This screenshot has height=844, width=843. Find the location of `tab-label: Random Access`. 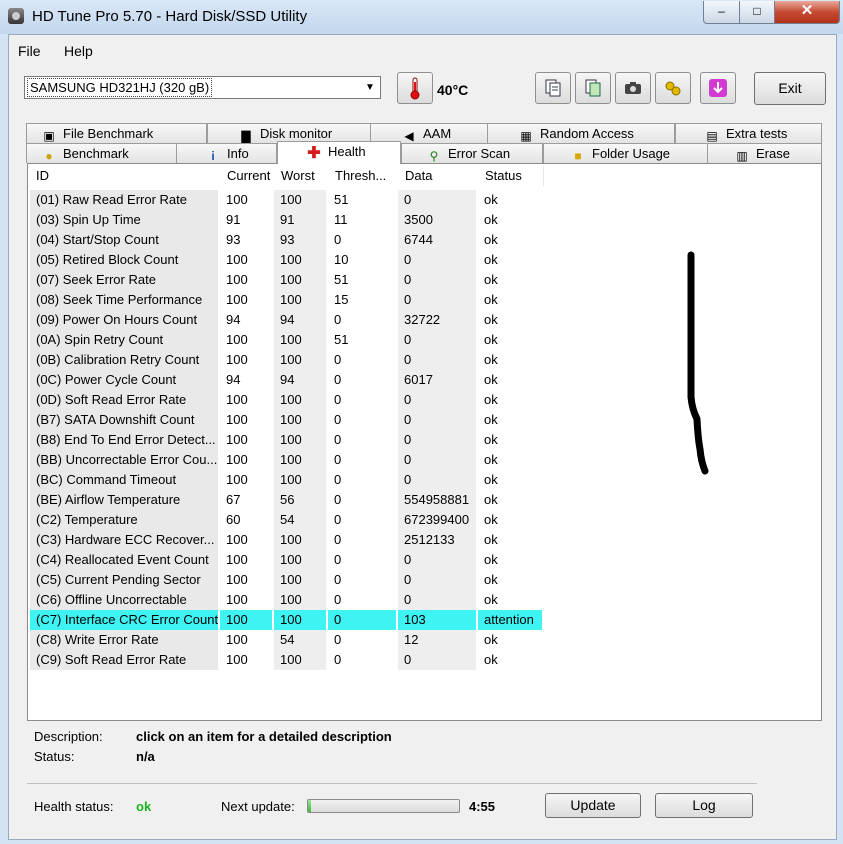

tab-label: Random Access is located at coordinates (587, 133).